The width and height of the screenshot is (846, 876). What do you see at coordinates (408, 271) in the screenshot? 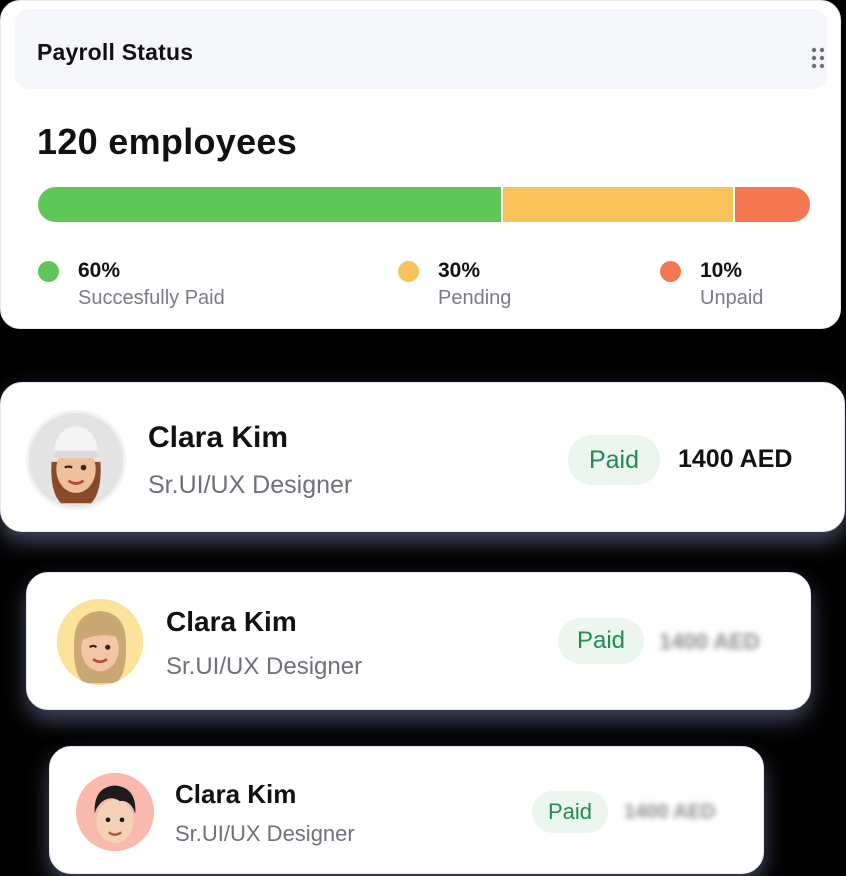
I see `pending-dot-icon` at bounding box center [408, 271].